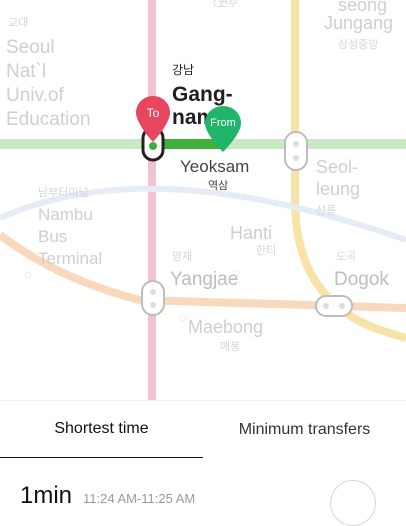 The width and height of the screenshot is (406, 526). What do you see at coordinates (30, 47) in the screenshot?
I see `station-seoul-univ-line1: Seoul` at bounding box center [30, 47].